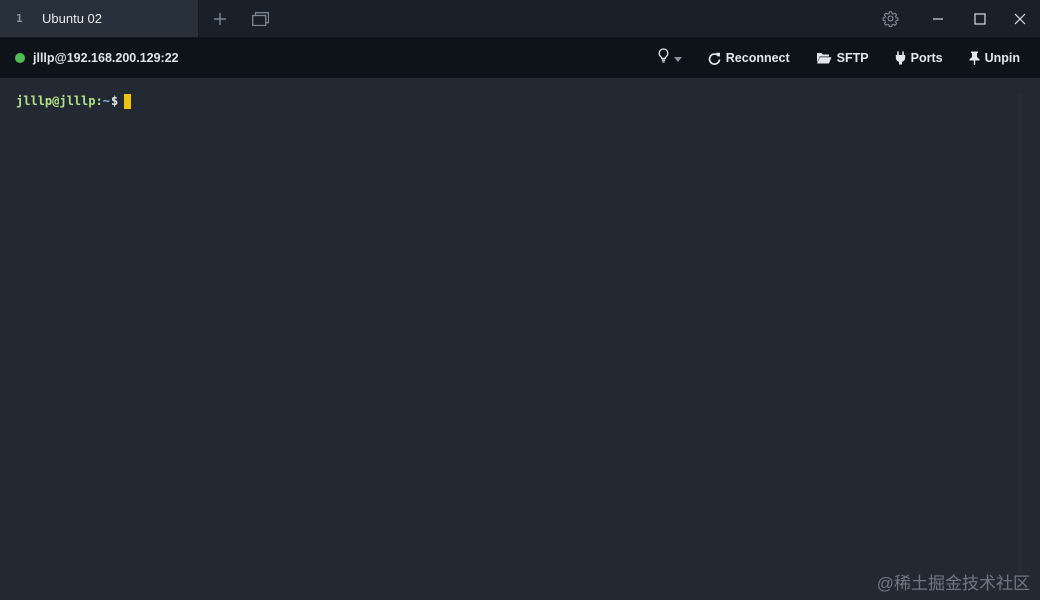 The image size is (1040, 600). I want to click on gear-icon, so click(890, 18).